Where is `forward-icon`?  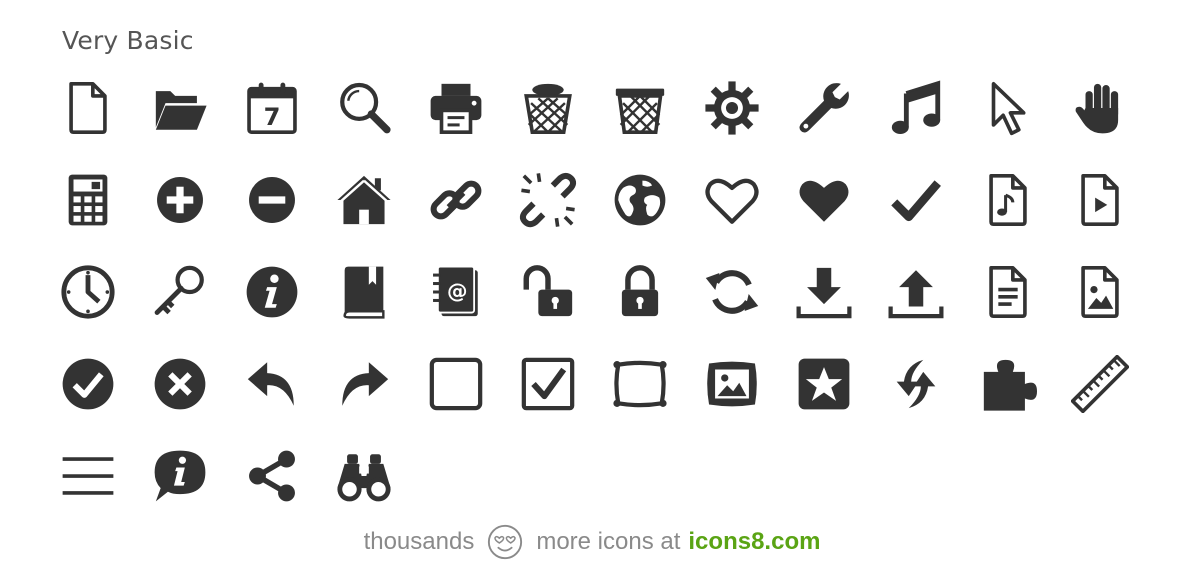 forward-icon is located at coordinates (364, 384).